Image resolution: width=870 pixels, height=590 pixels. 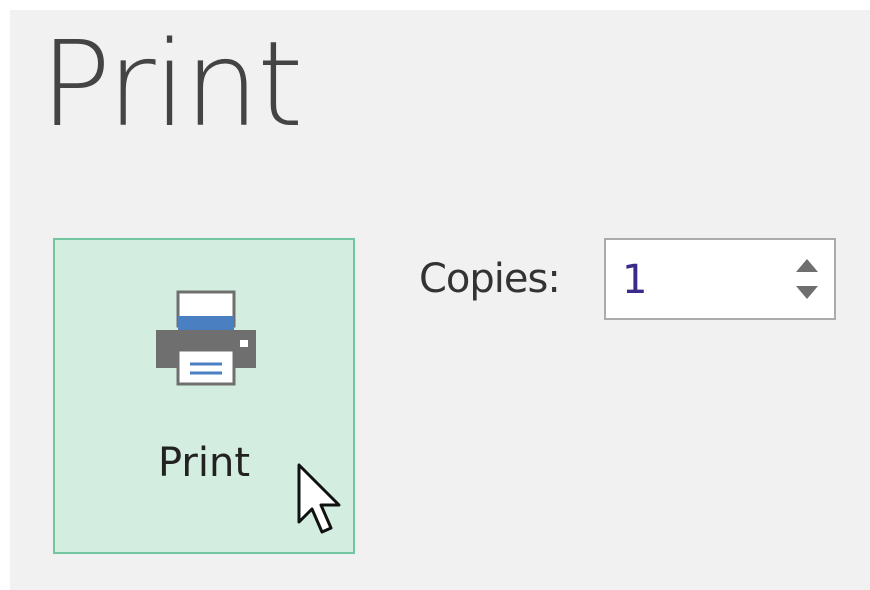 What do you see at coordinates (807, 293) in the screenshot?
I see `chevron-down-icon` at bounding box center [807, 293].